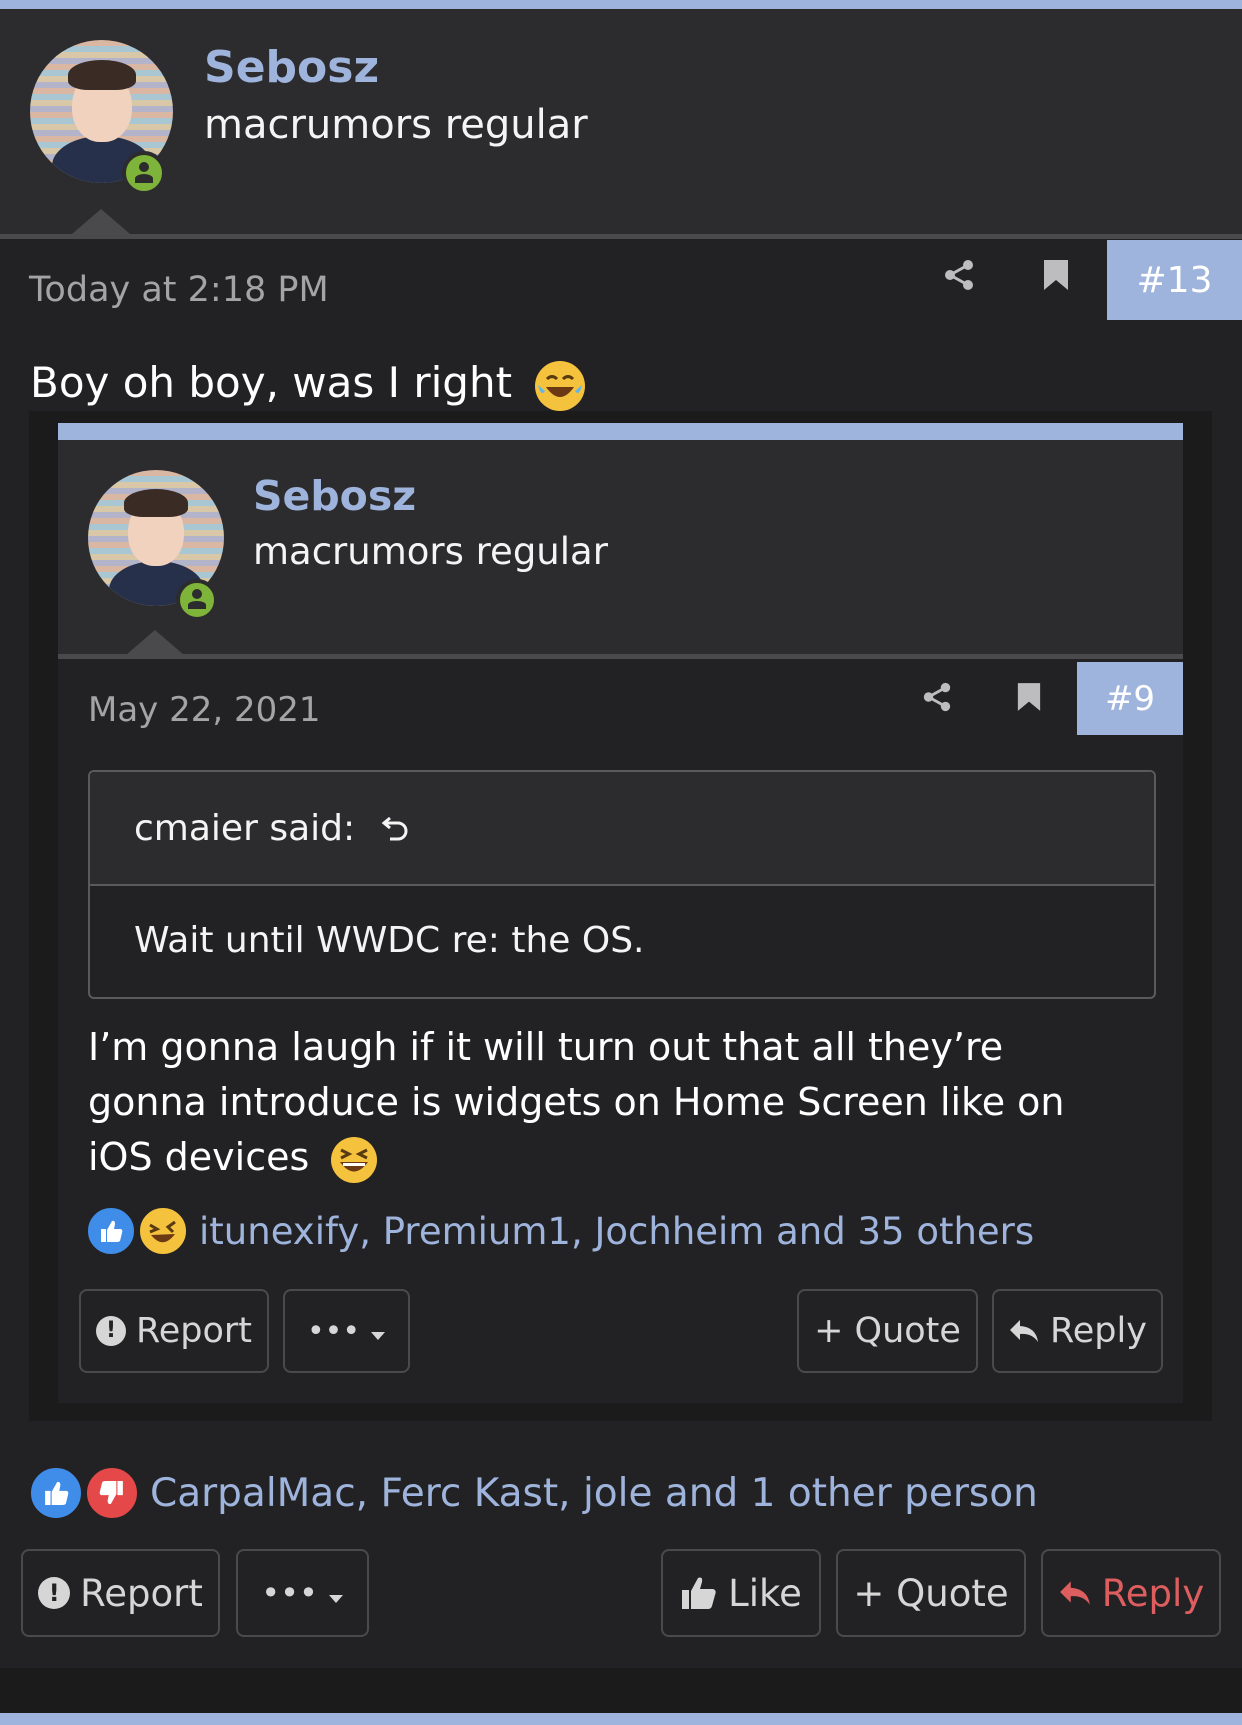  What do you see at coordinates (620, 547) in the screenshot?
I see `embedded-post-user-header` at bounding box center [620, 547].